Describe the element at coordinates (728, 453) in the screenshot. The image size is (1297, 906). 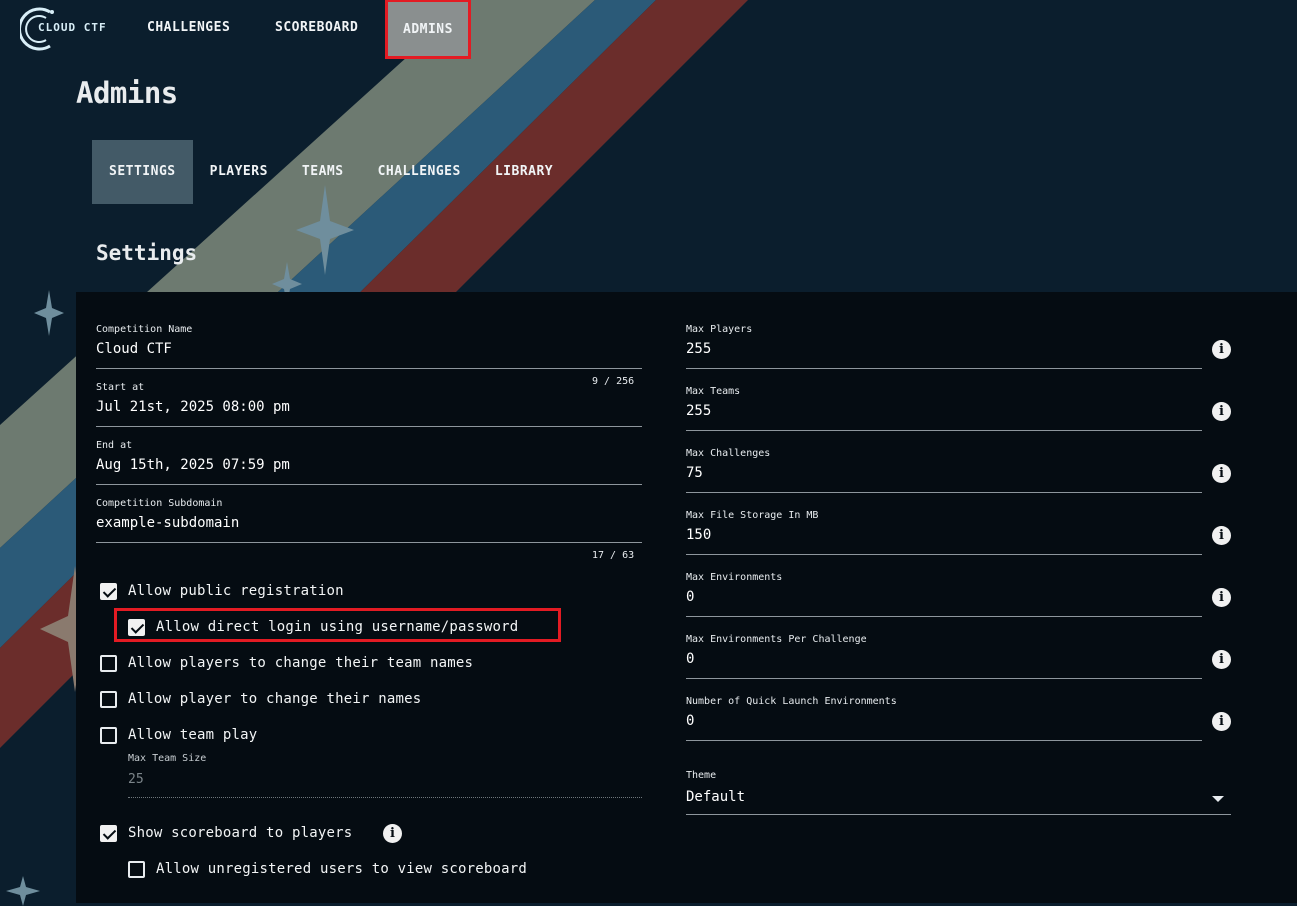
I see `field-label: Max Challenges` at that location.